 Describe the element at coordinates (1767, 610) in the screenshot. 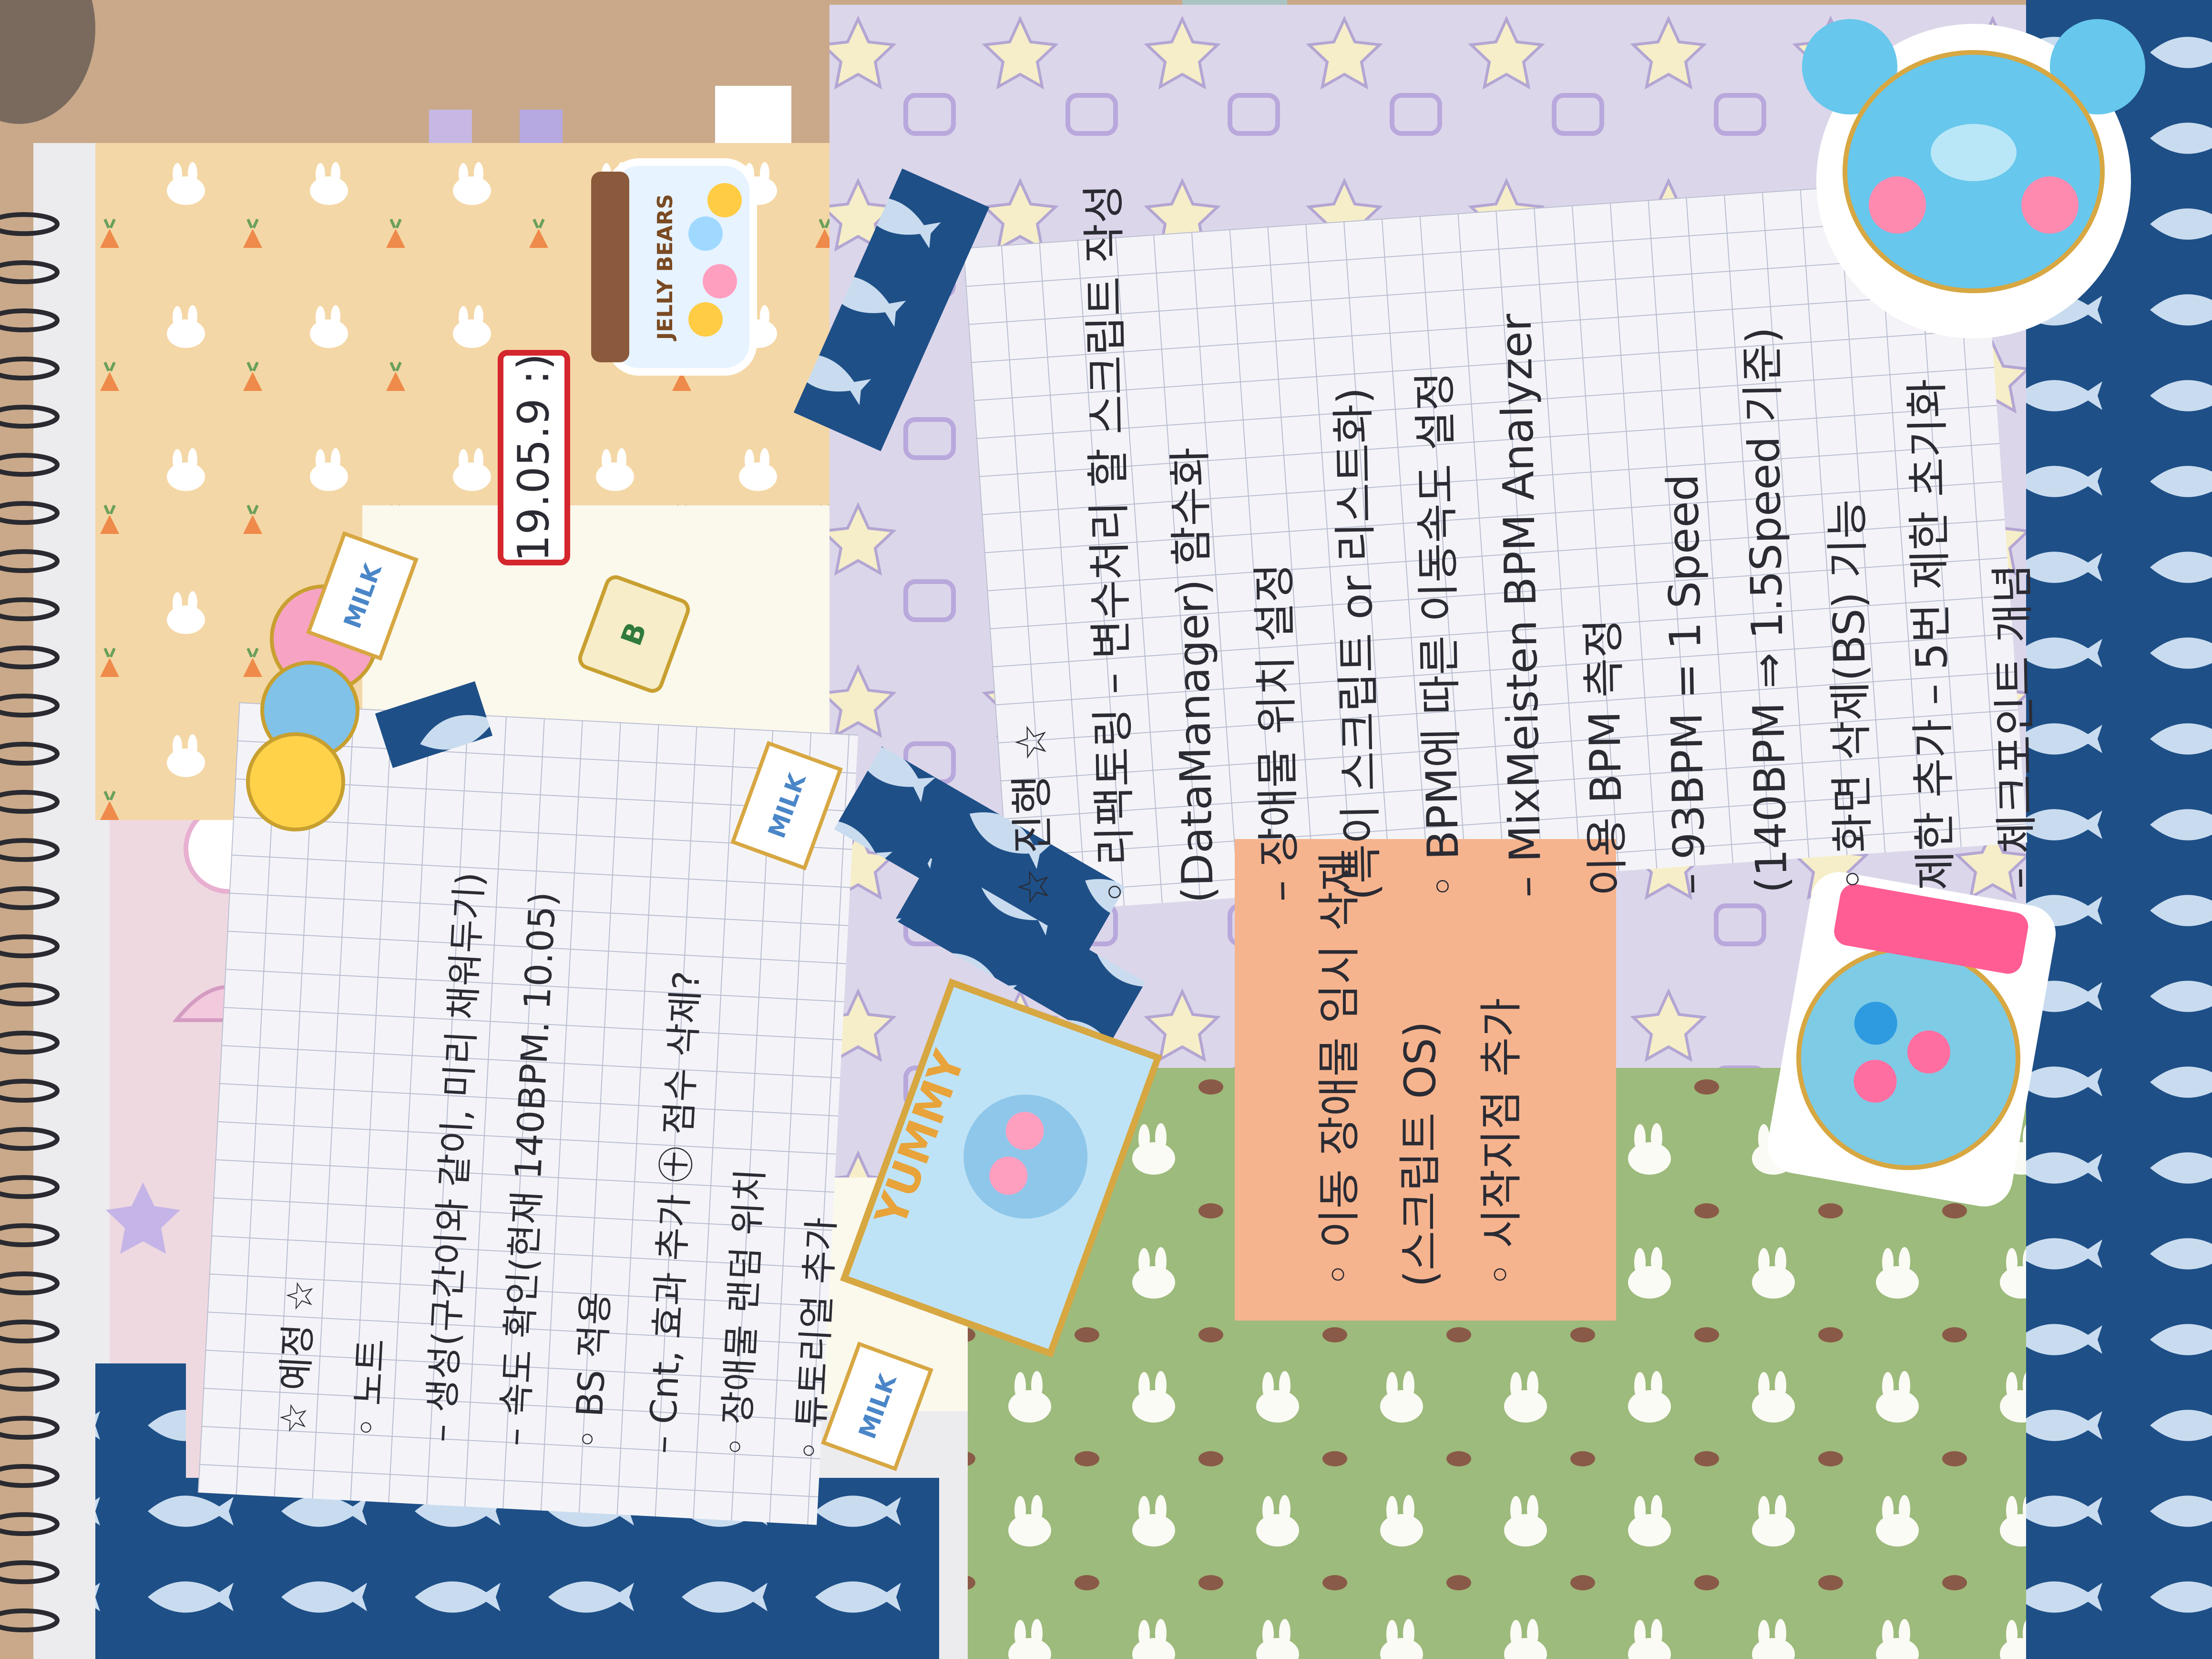

I see `handwritten-line: (140BPM ⇒ 1.5Speed 기준)` at that location.